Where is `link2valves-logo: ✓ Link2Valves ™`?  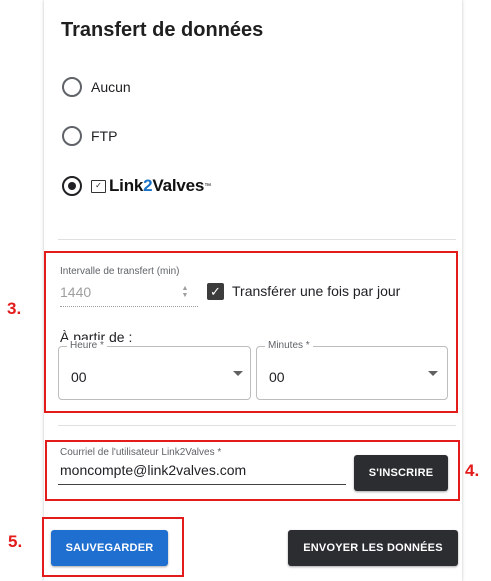
link2valves-logo: ✓ Link2Valves ™ is located at coordinates (151, 186).